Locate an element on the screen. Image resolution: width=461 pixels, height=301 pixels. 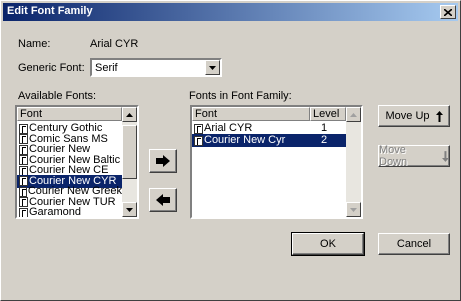
ok-button: OK is located at coordinates (328, 244).